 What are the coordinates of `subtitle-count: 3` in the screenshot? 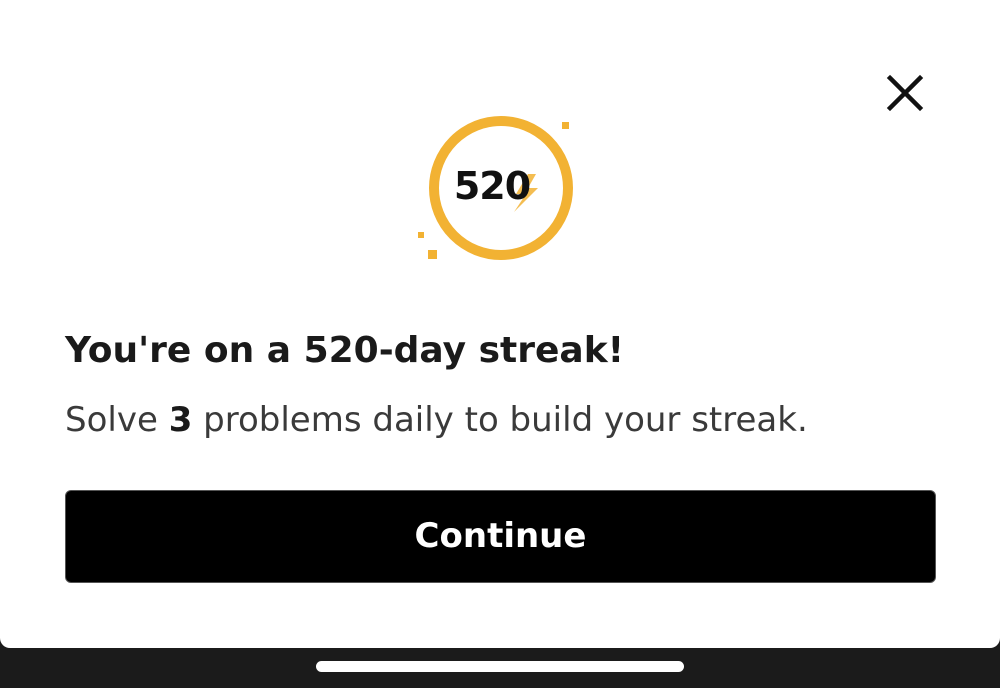 It's located at (180, 420).